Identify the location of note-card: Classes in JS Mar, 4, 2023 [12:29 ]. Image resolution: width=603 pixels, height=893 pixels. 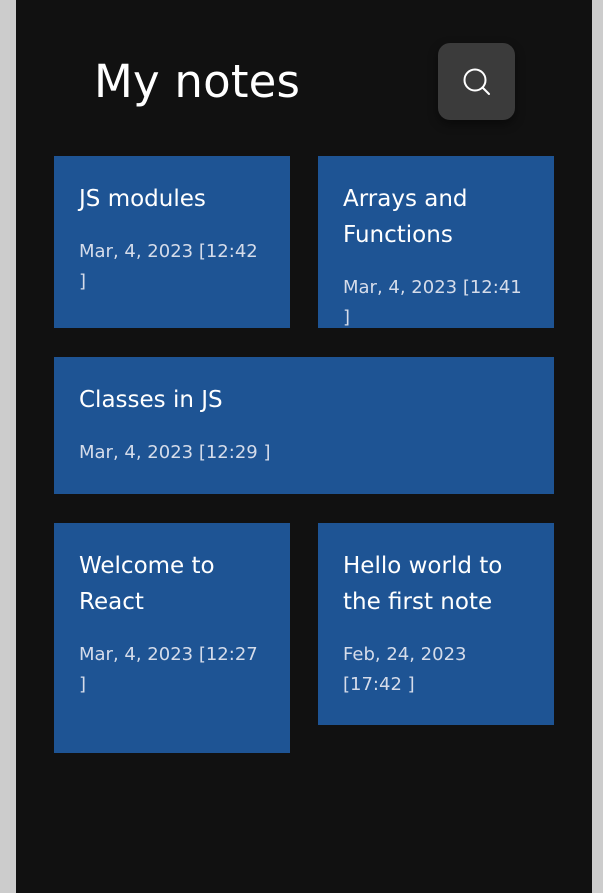
(304, 425).